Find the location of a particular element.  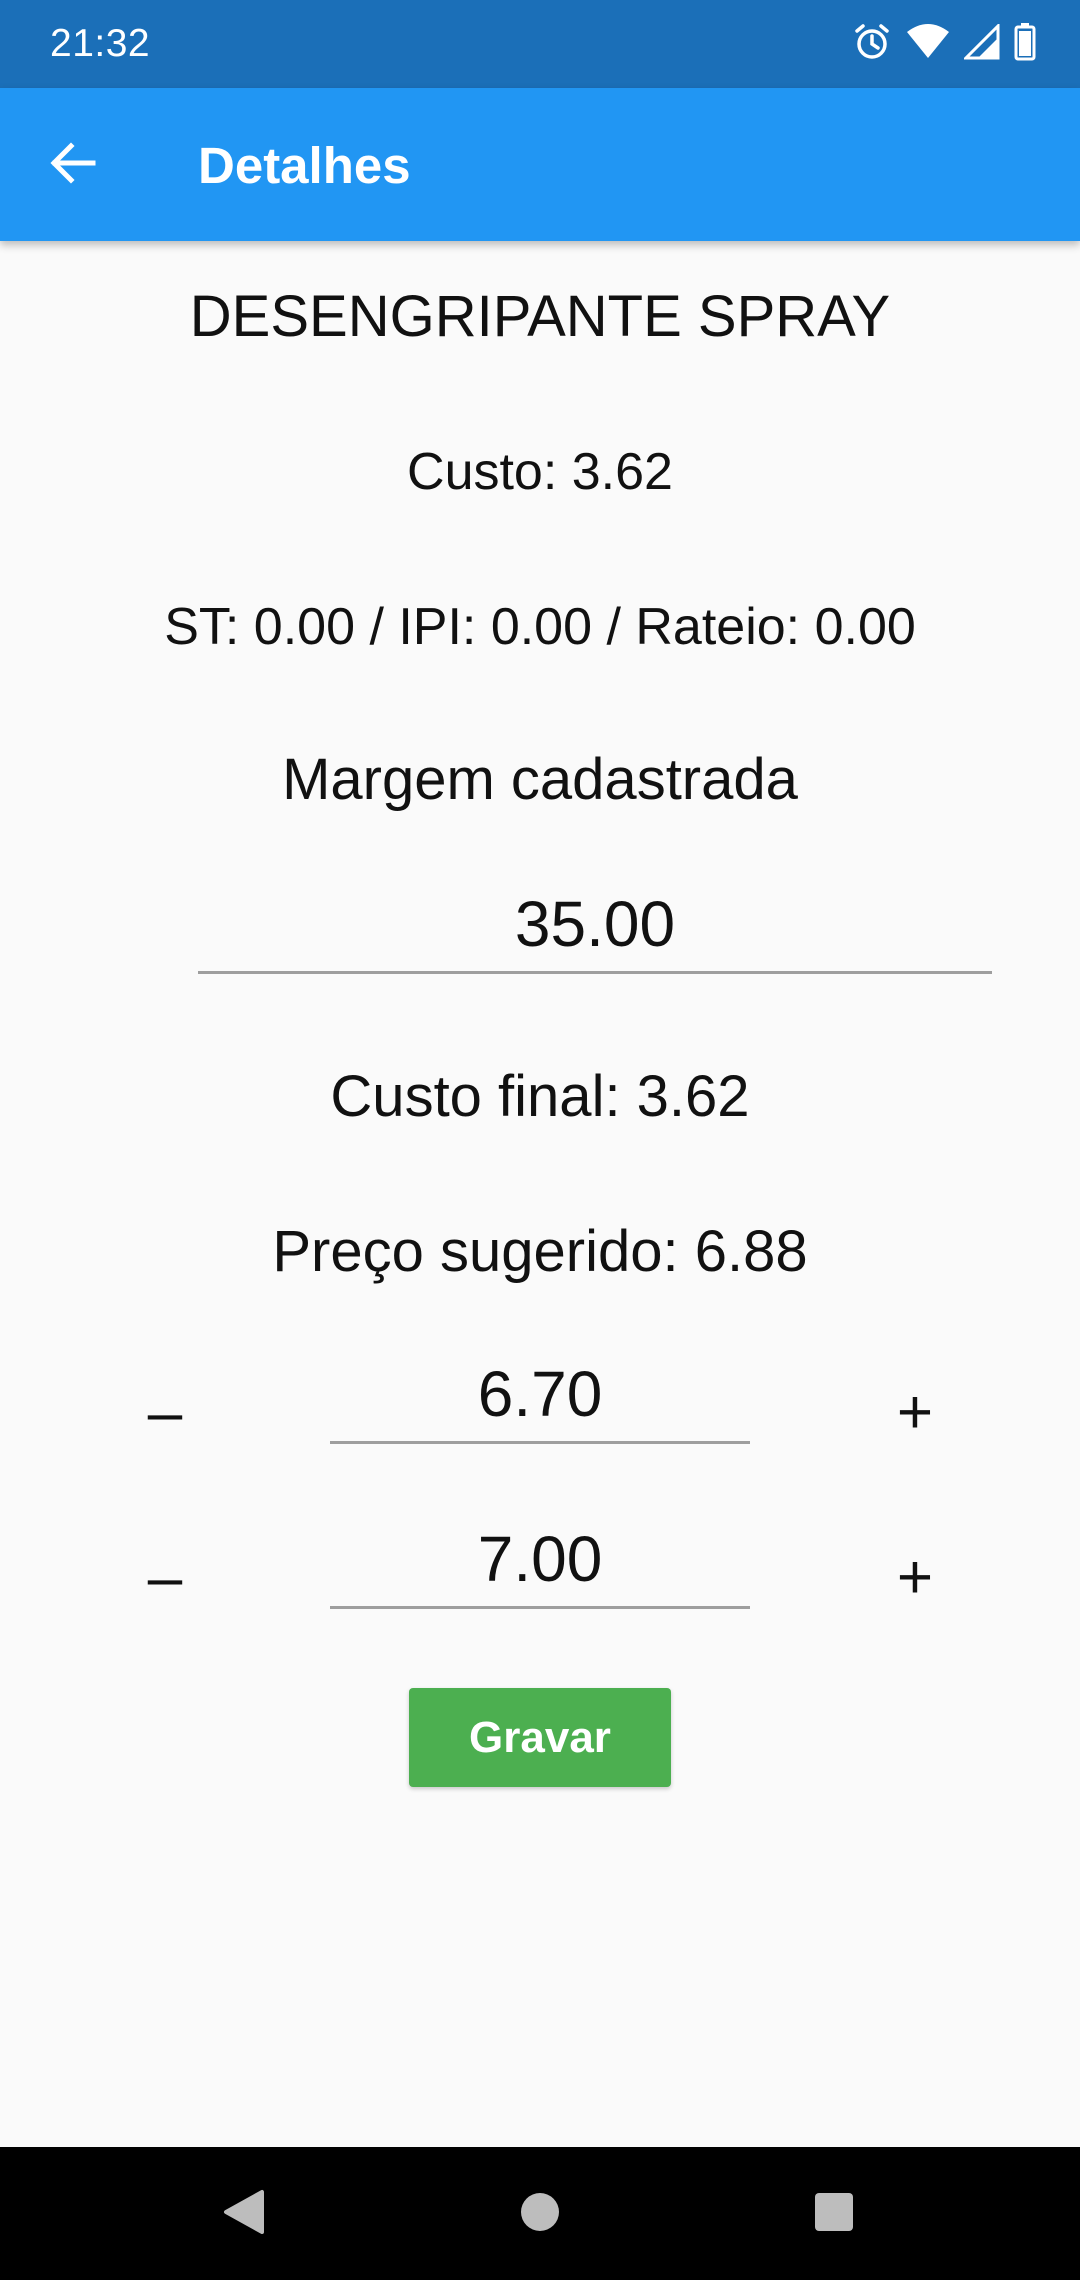

app-bar: Detalhes is located at coordinates (540, 164).